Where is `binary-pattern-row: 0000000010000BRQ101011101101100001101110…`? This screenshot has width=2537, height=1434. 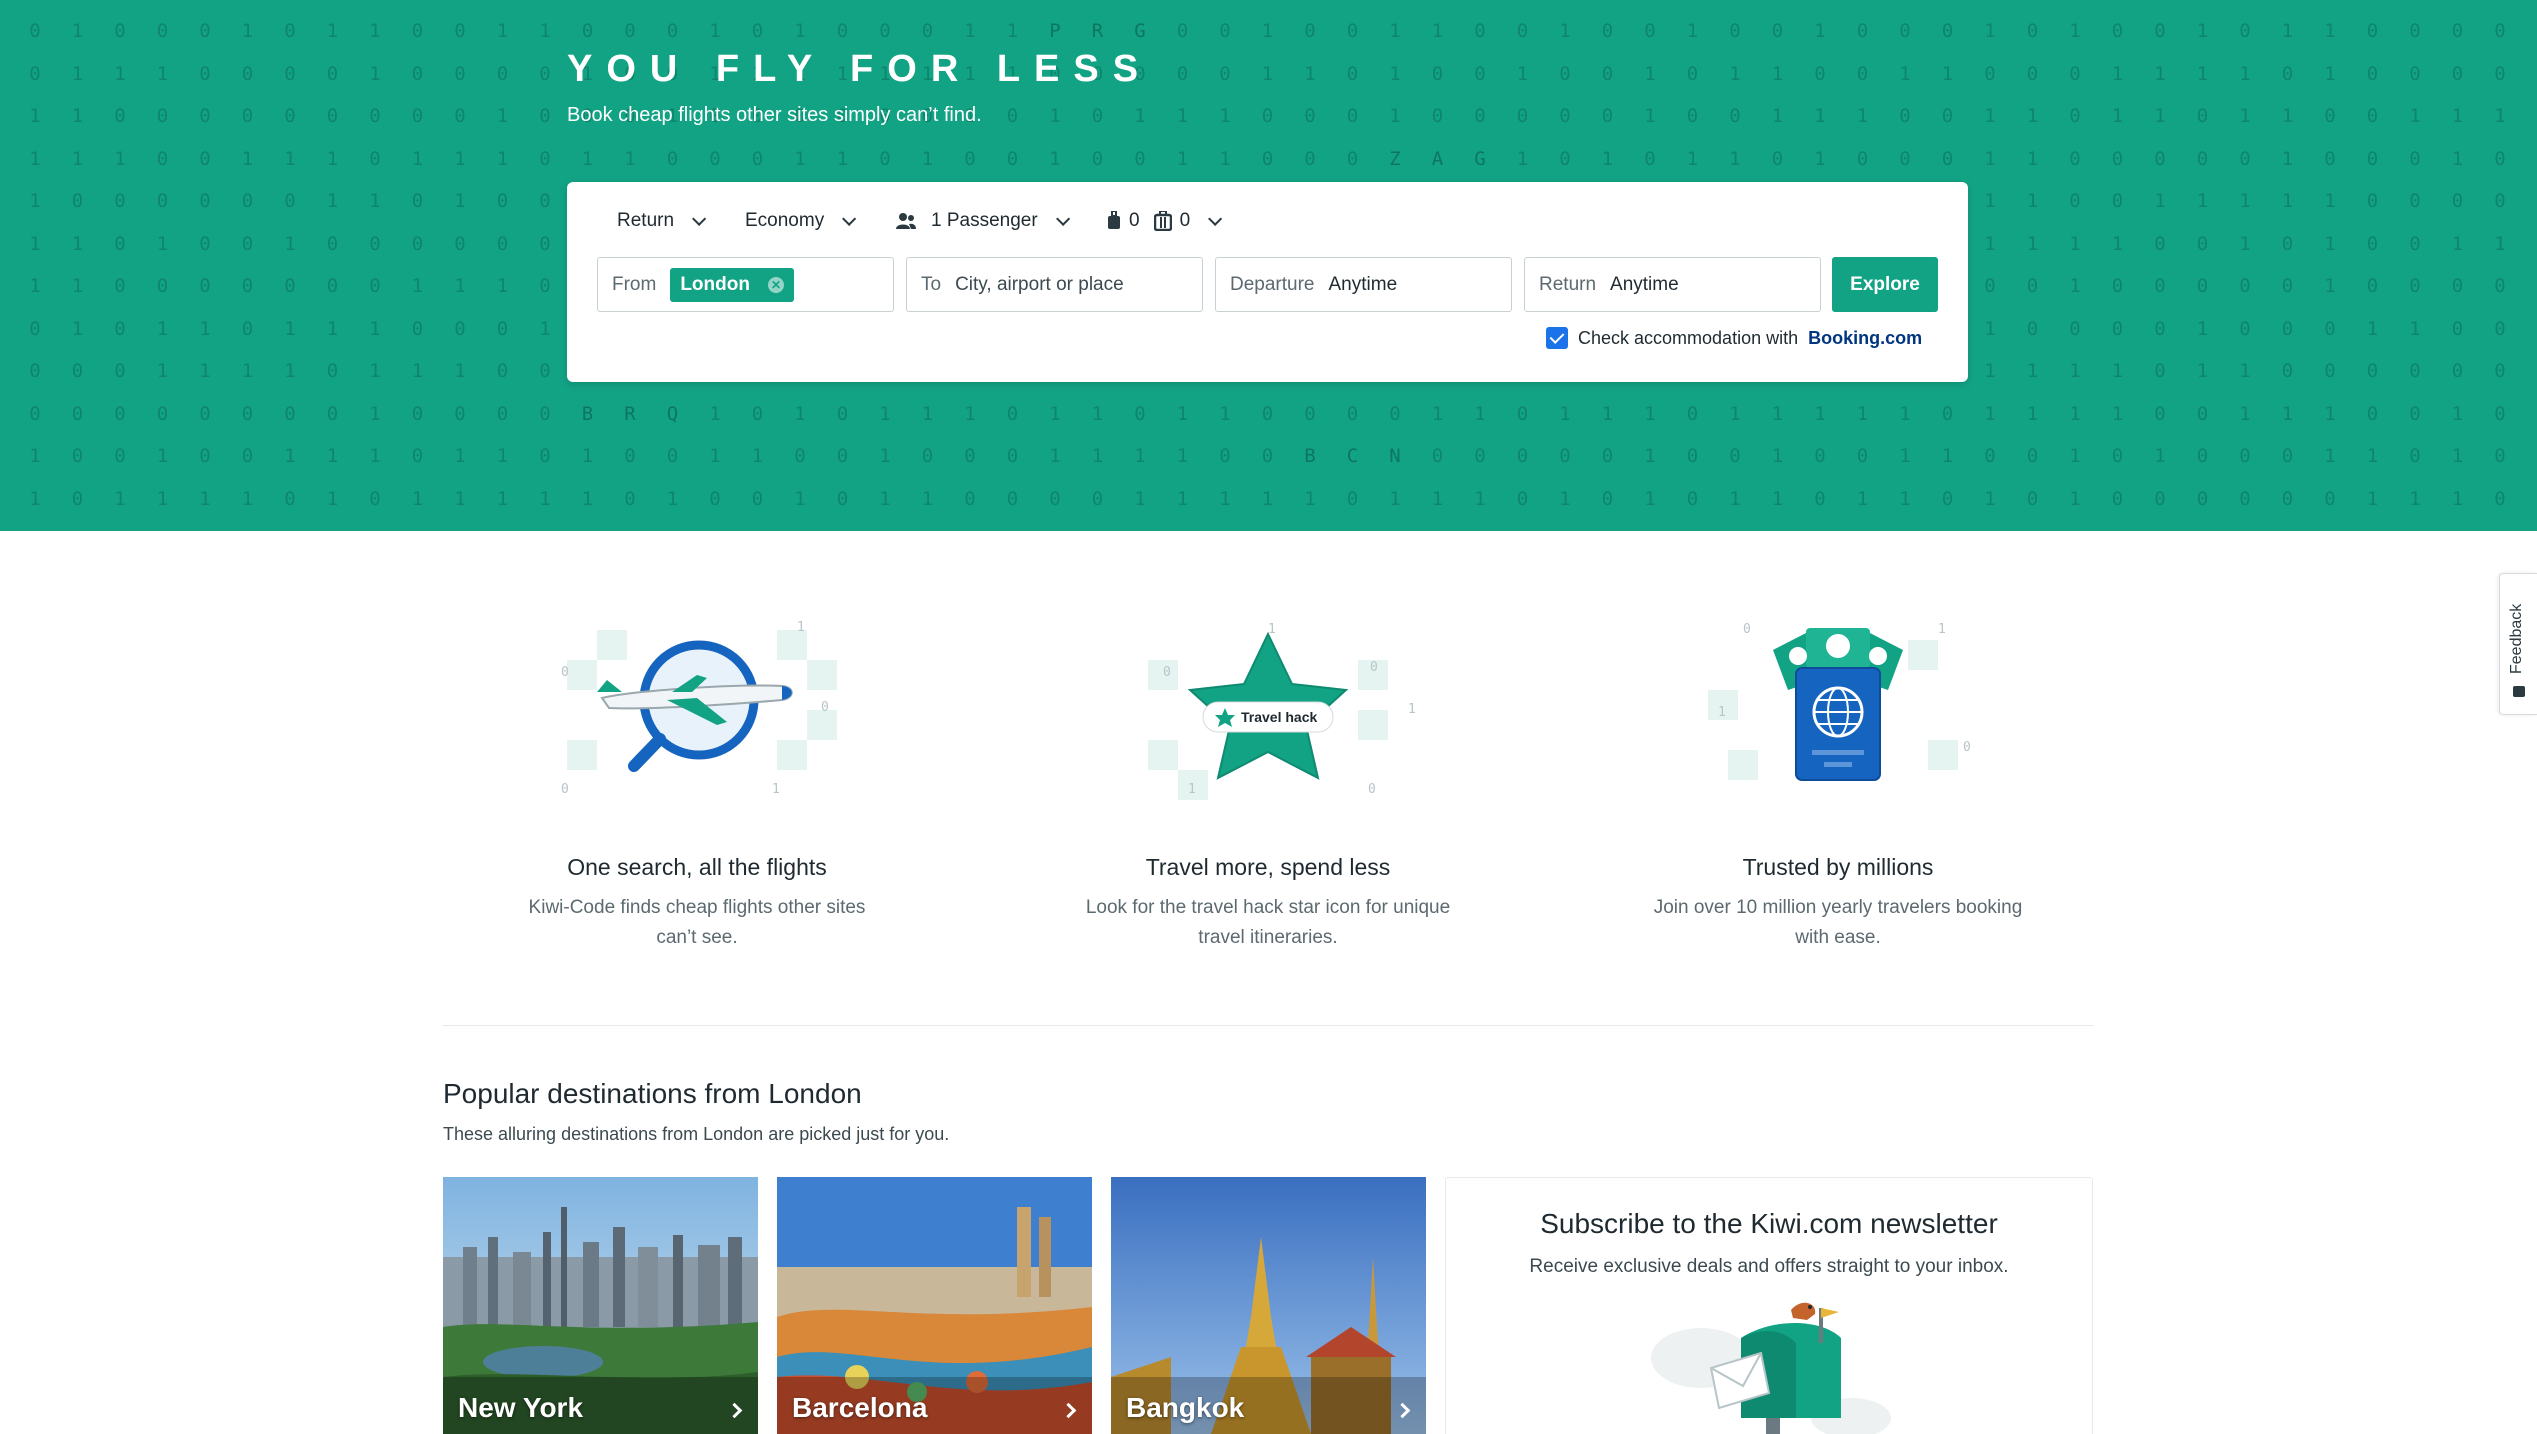 binary-pattern-row: 0000000010000BRQ101011101101100001101110… is located at coordinates (1283, 413).